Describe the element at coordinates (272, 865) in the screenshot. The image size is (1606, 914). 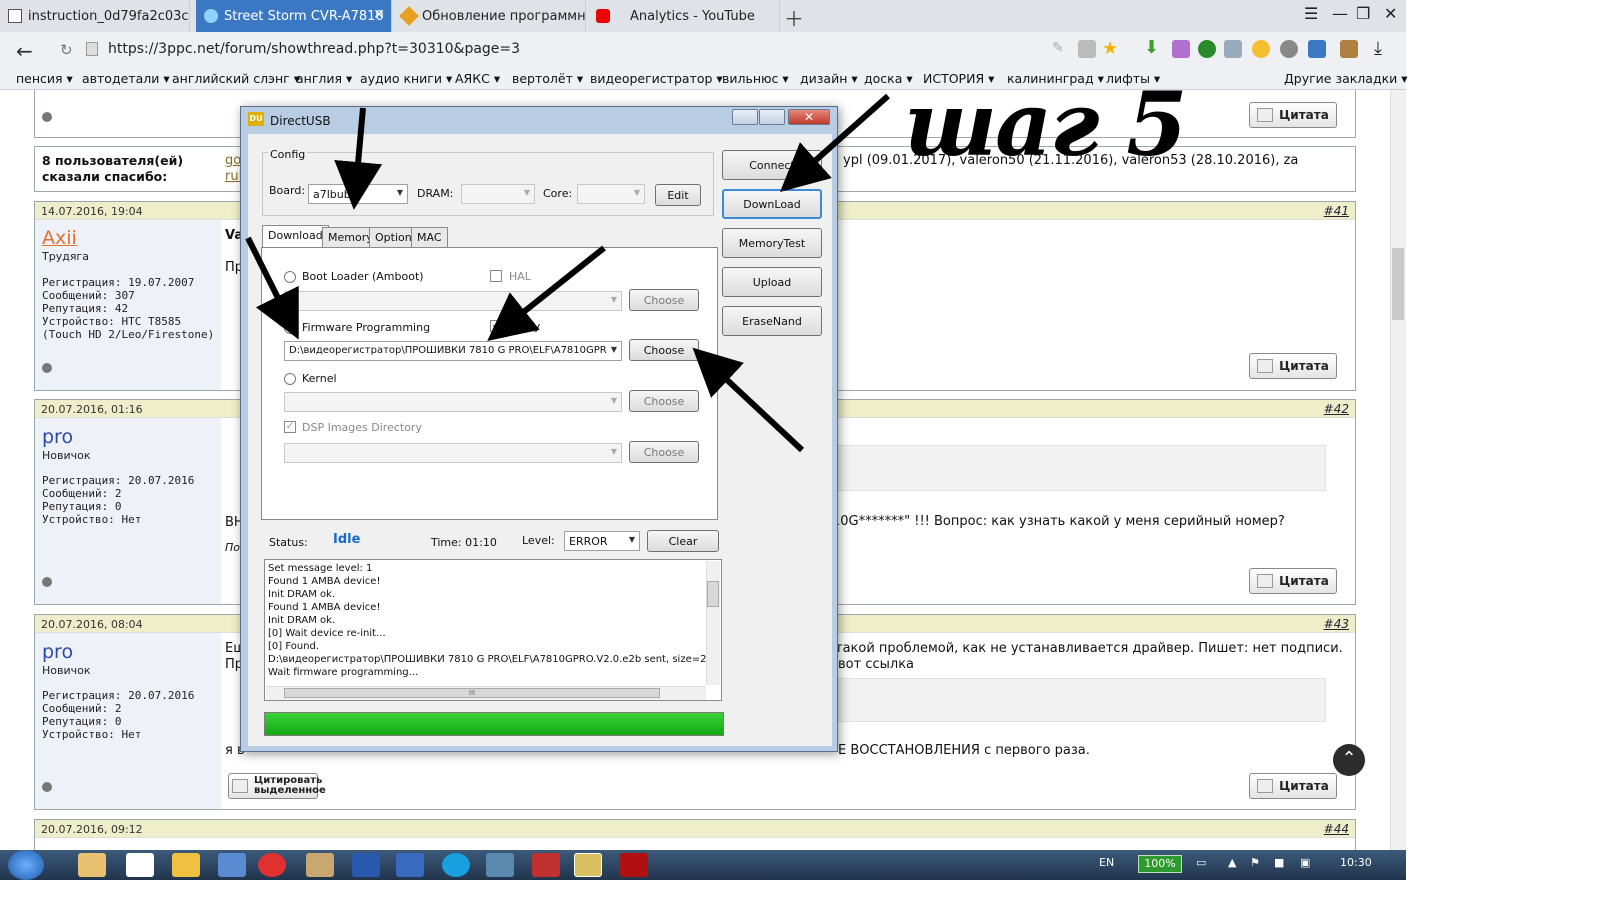
I see `yandex-browser-icon` at that location.